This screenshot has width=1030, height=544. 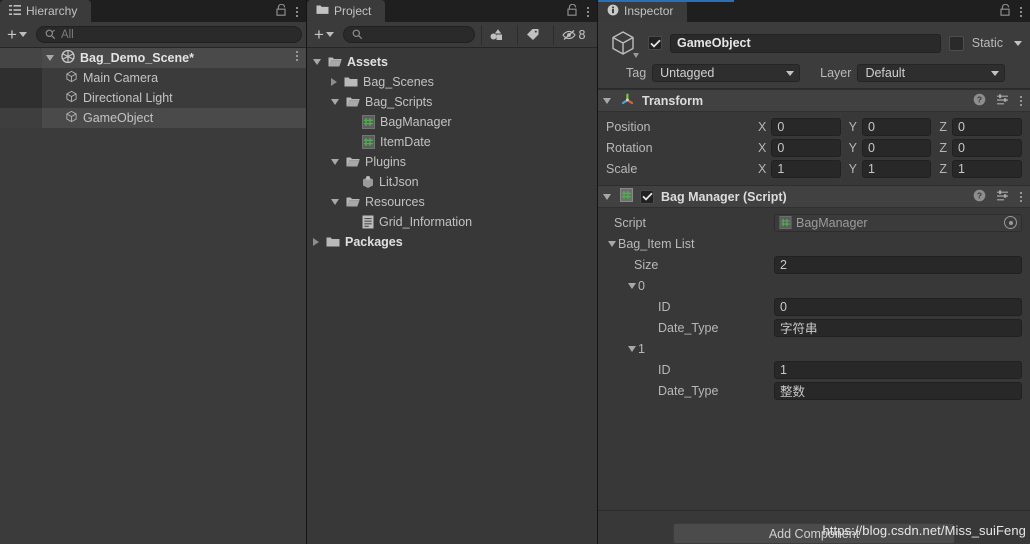 I want to click on project-5-expander-icon, so click(x=335, y=162).